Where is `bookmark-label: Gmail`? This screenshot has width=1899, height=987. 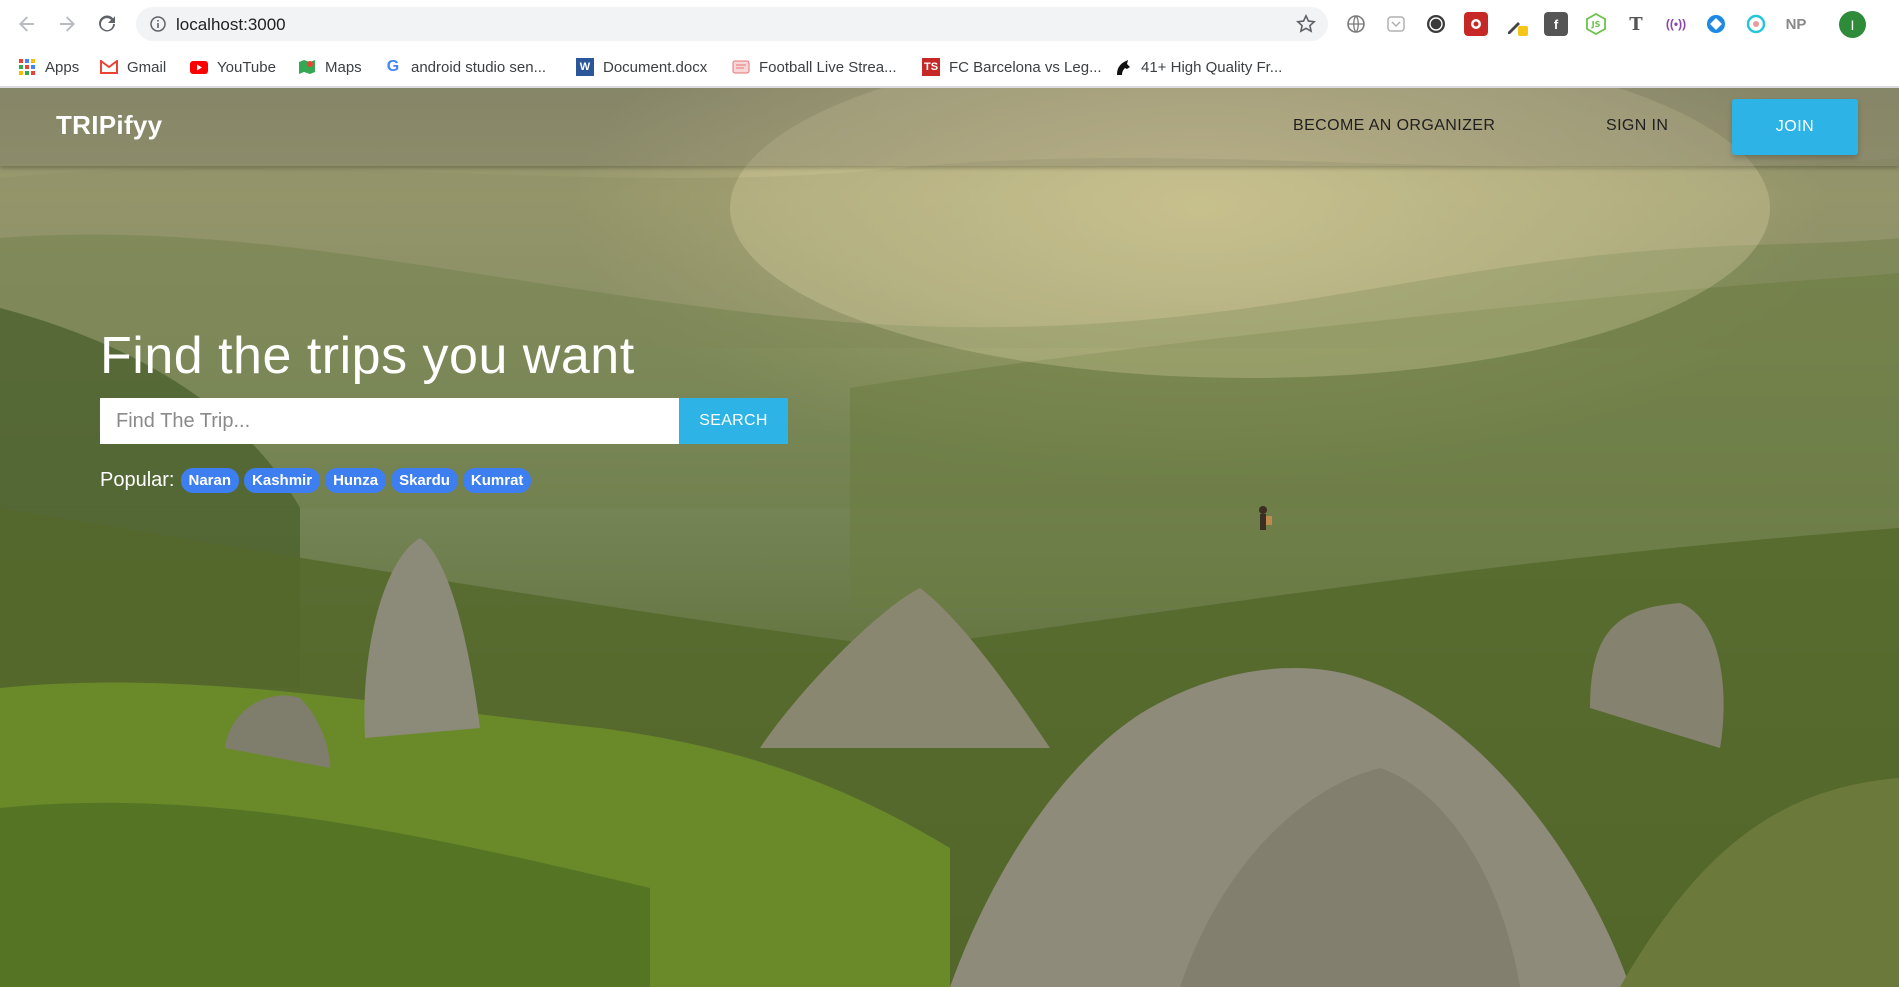 bookmark-label: Gmail is located at coordinates (147, 67).